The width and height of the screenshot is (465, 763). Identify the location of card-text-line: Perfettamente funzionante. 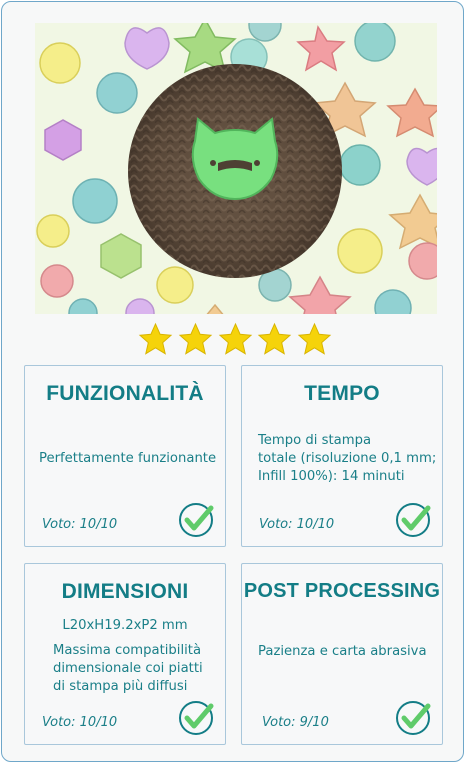
(128, 458).